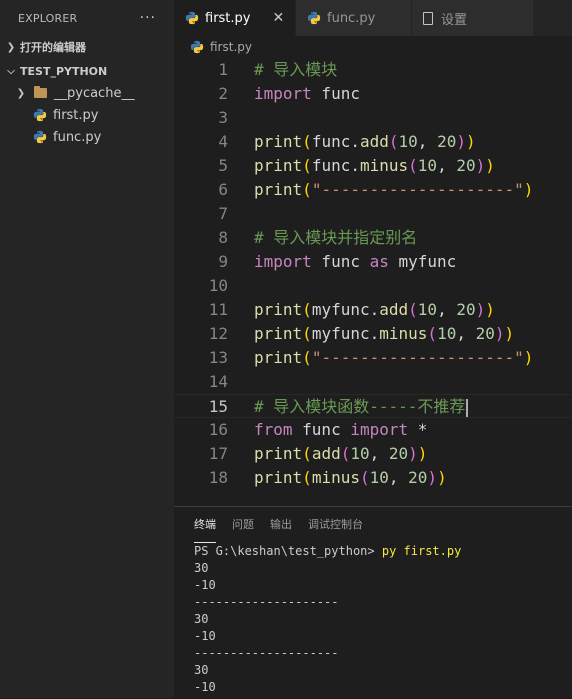  Describe the element at coordinates (76, 115) in the screenshot. I see `tree-item-label: first.py` at that location.